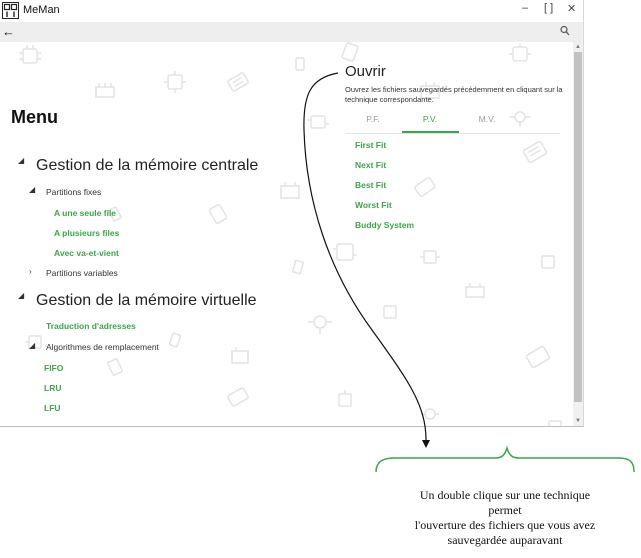 The height and width of the screenshot is (558, 641). I want to click on annotation-curly-brace, so click(505, 459).